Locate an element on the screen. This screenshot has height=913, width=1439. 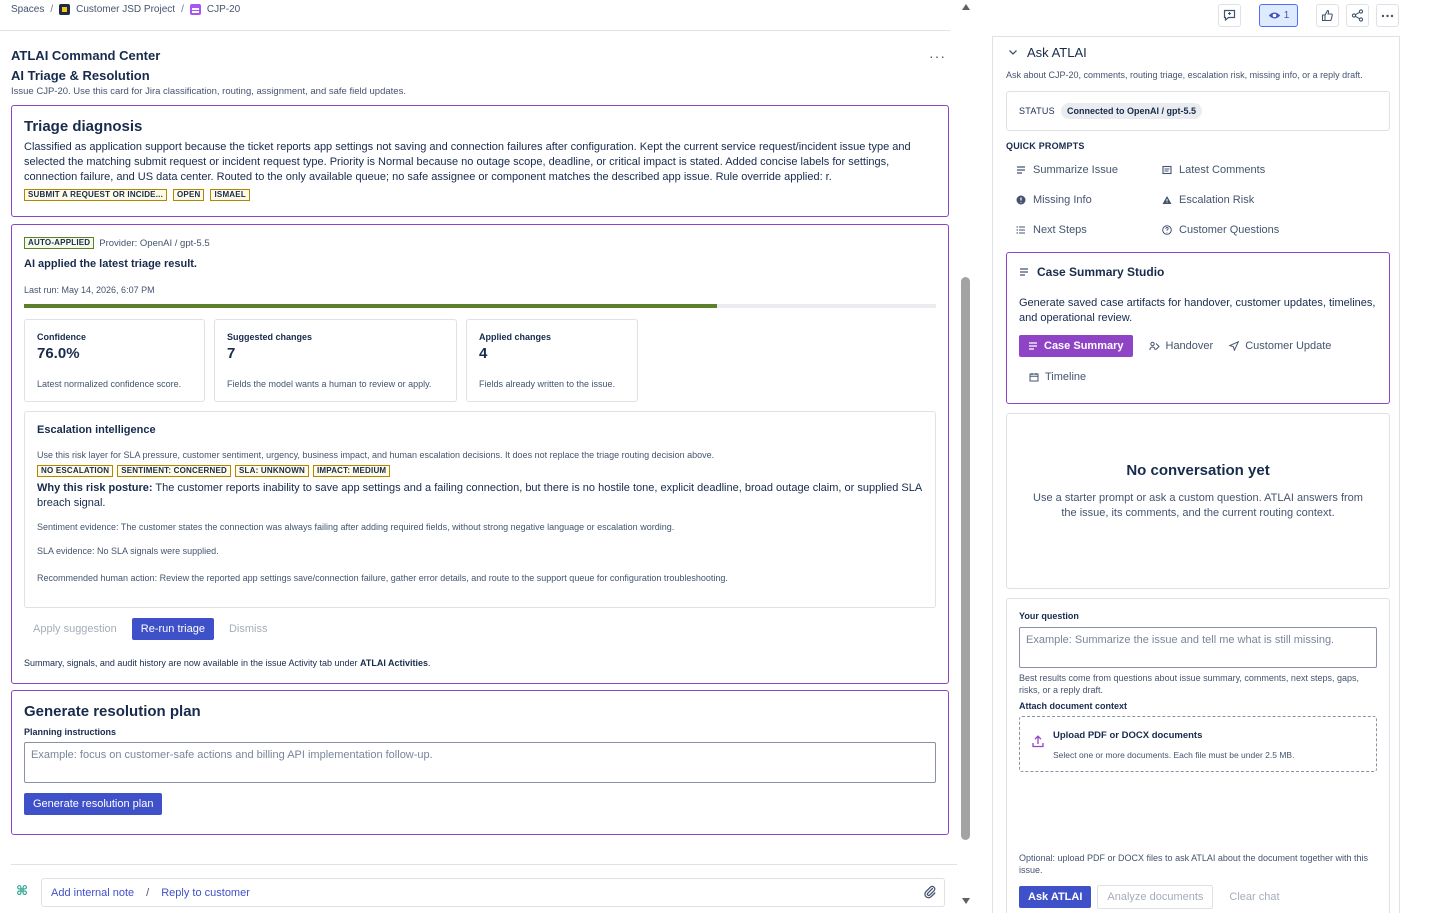
analyze-documents-button: Analyze documents is located at coordinates (1155, 897).